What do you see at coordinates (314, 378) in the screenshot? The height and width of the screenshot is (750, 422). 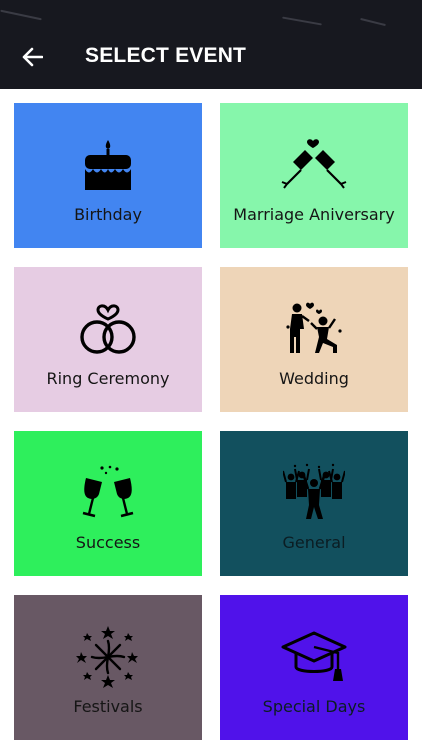 I see `event-label: Wedding` at bounding box center [314, 378].